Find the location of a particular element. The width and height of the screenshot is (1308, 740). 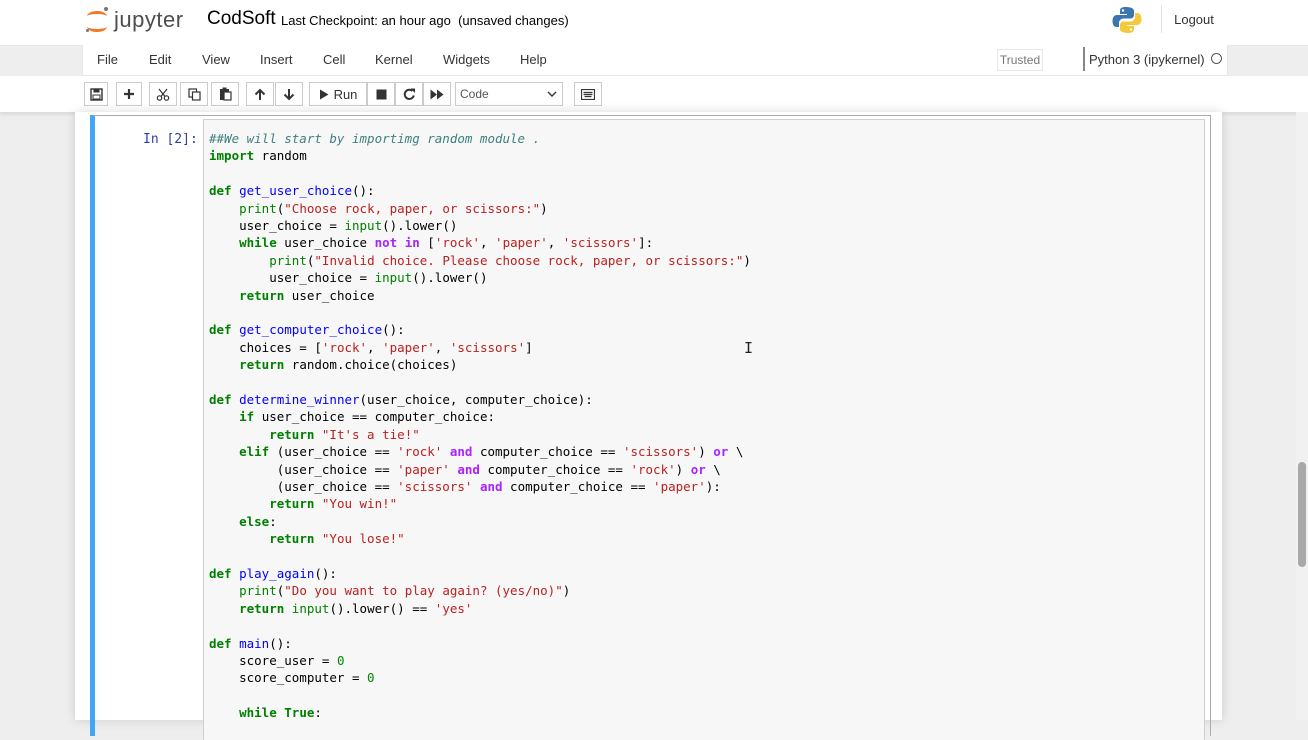

menu-cell: Cell is located at coordinates (334, 59).